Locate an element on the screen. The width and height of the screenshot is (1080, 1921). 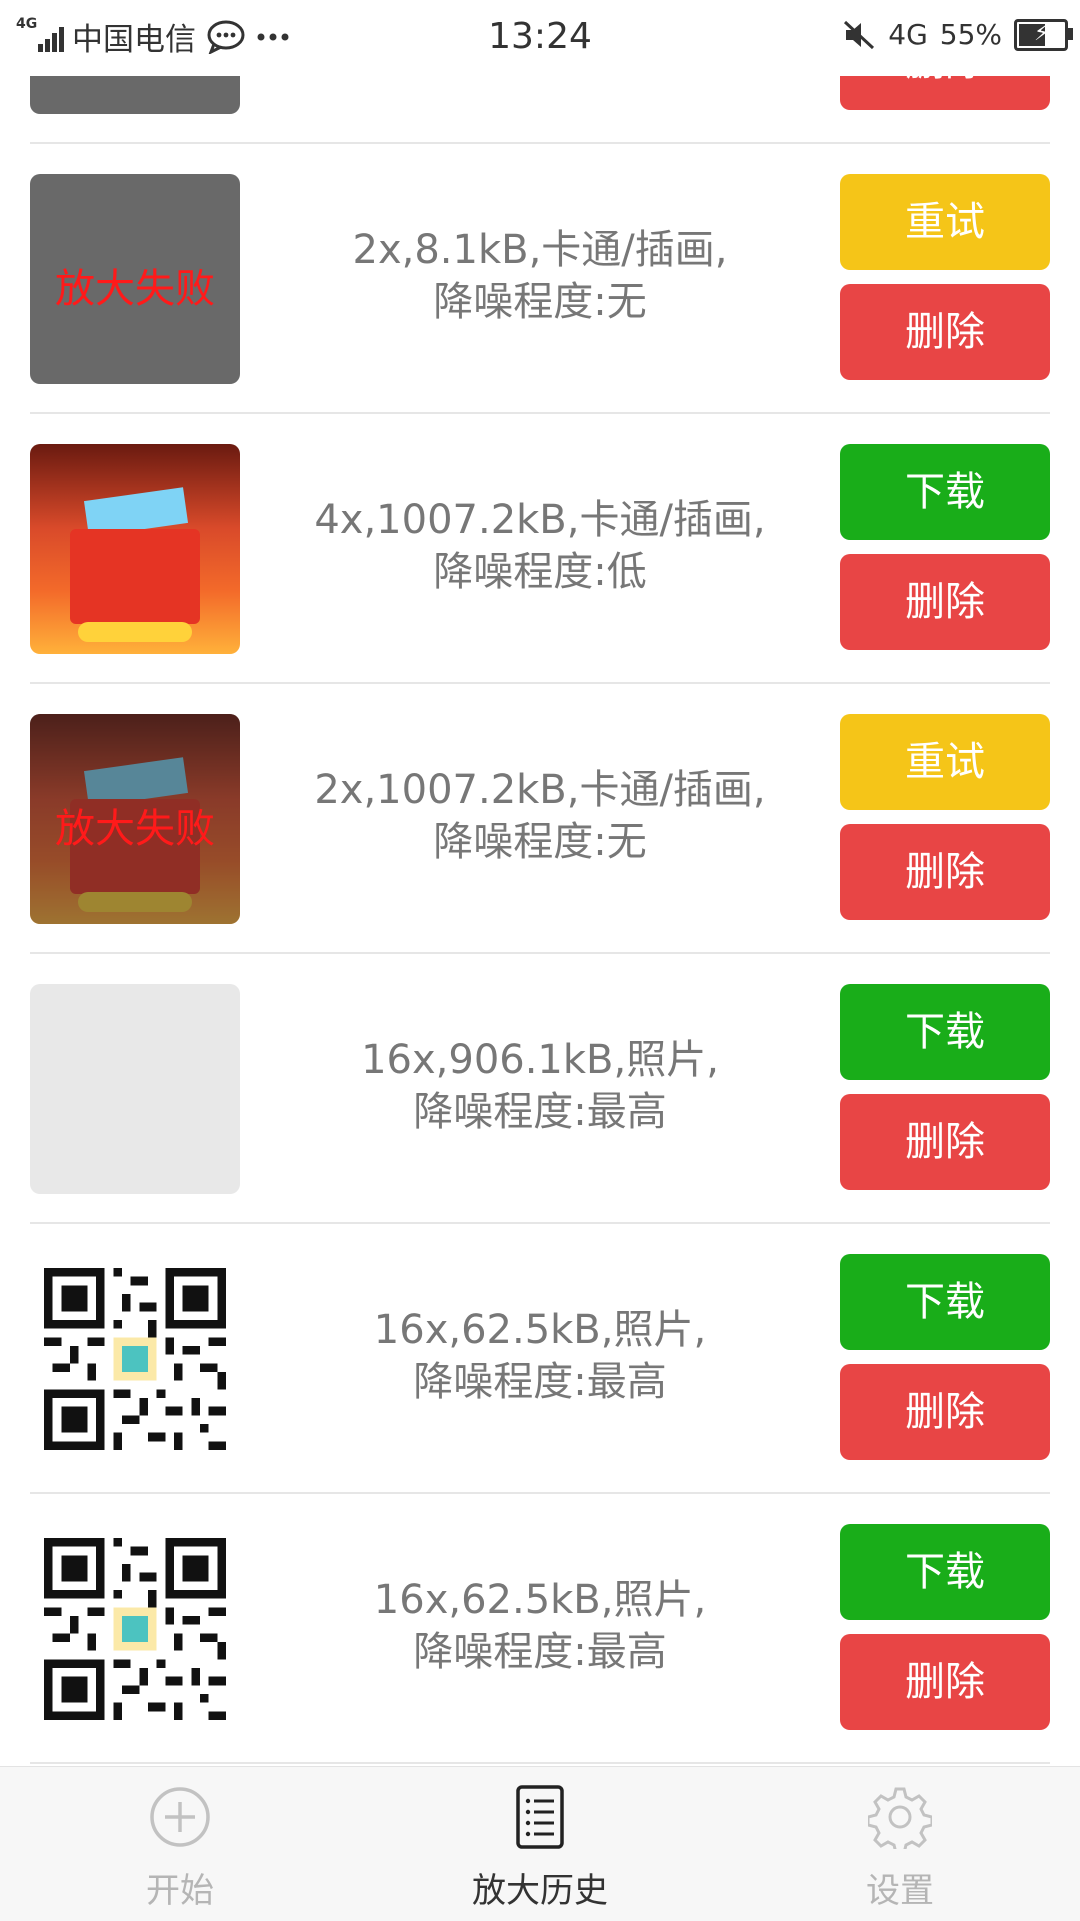
history-item: 4x,1007.2kB,卡通/插画, 降噪程度:低 下载 删除 is located at coordinates (540, 549).